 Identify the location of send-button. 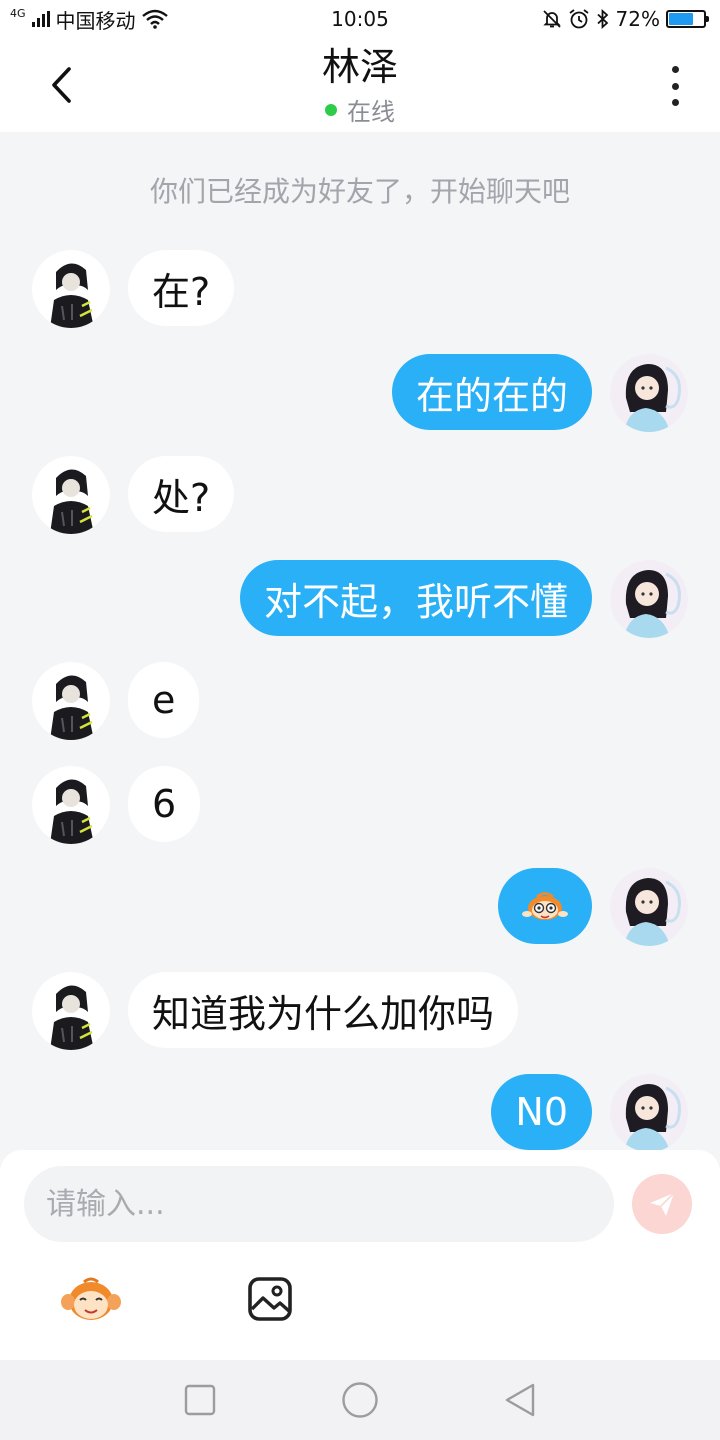
(662, 1204).